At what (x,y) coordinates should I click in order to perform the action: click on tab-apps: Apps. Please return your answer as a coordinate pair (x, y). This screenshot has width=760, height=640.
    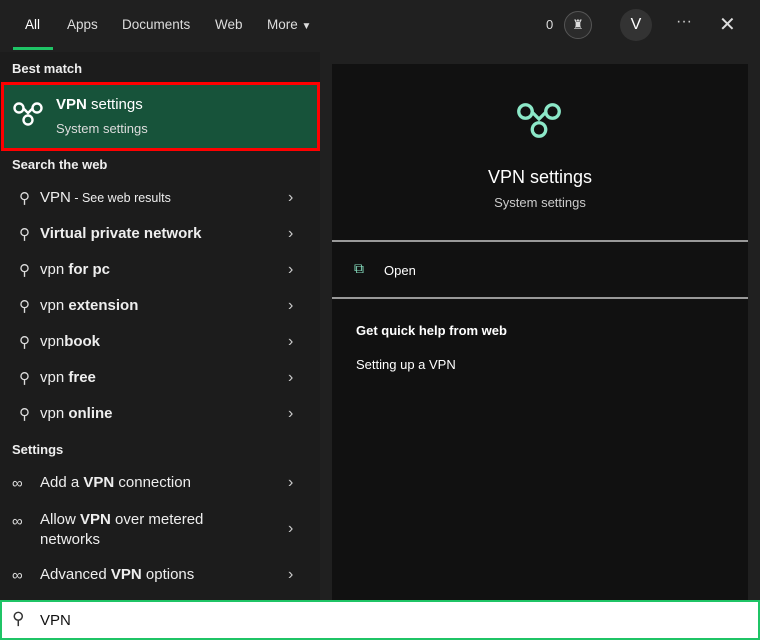
    Looking at the image, I should click on (82, 24).